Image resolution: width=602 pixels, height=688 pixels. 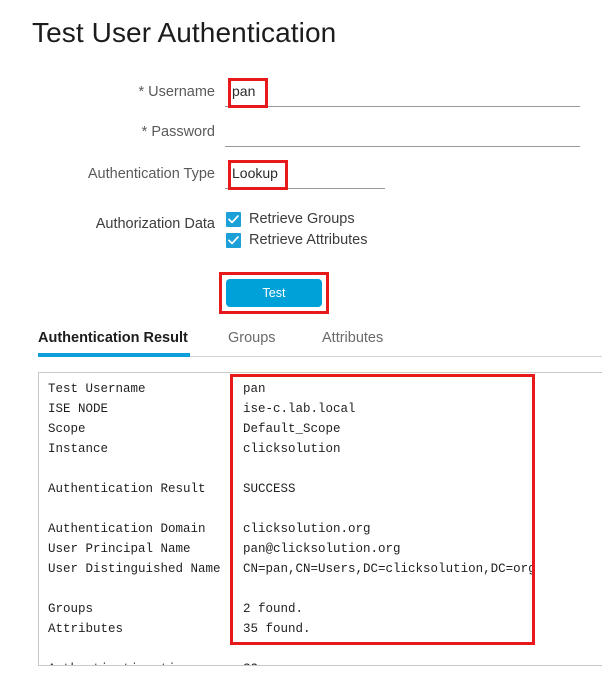 What do you see at coordinates (184, 32) in the screenshot?
I see `page-title: Test User Authentication` at bounding box center [184, 32].